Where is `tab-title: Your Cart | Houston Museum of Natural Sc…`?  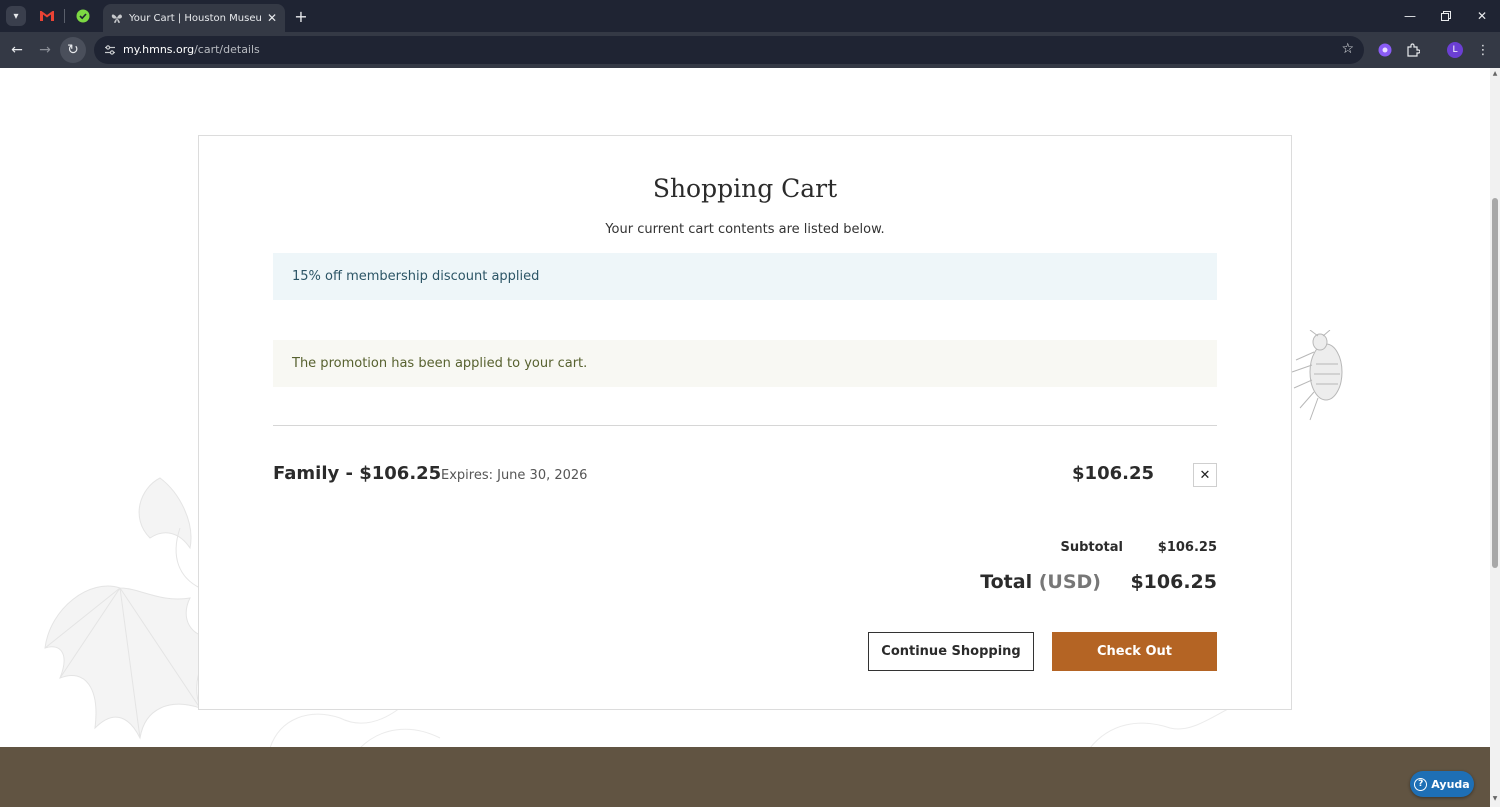 tab-title: Your Cart | Houston Museum of Natural Sc… is located at coordinates (195, 18).